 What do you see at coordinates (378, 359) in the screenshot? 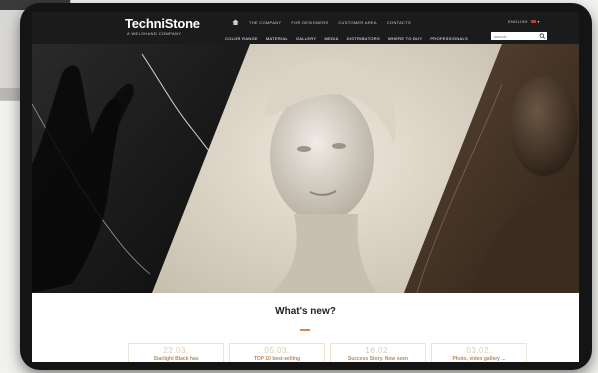
I see `news-title: Success Story. Now seen` at bounding box center [378, 359].